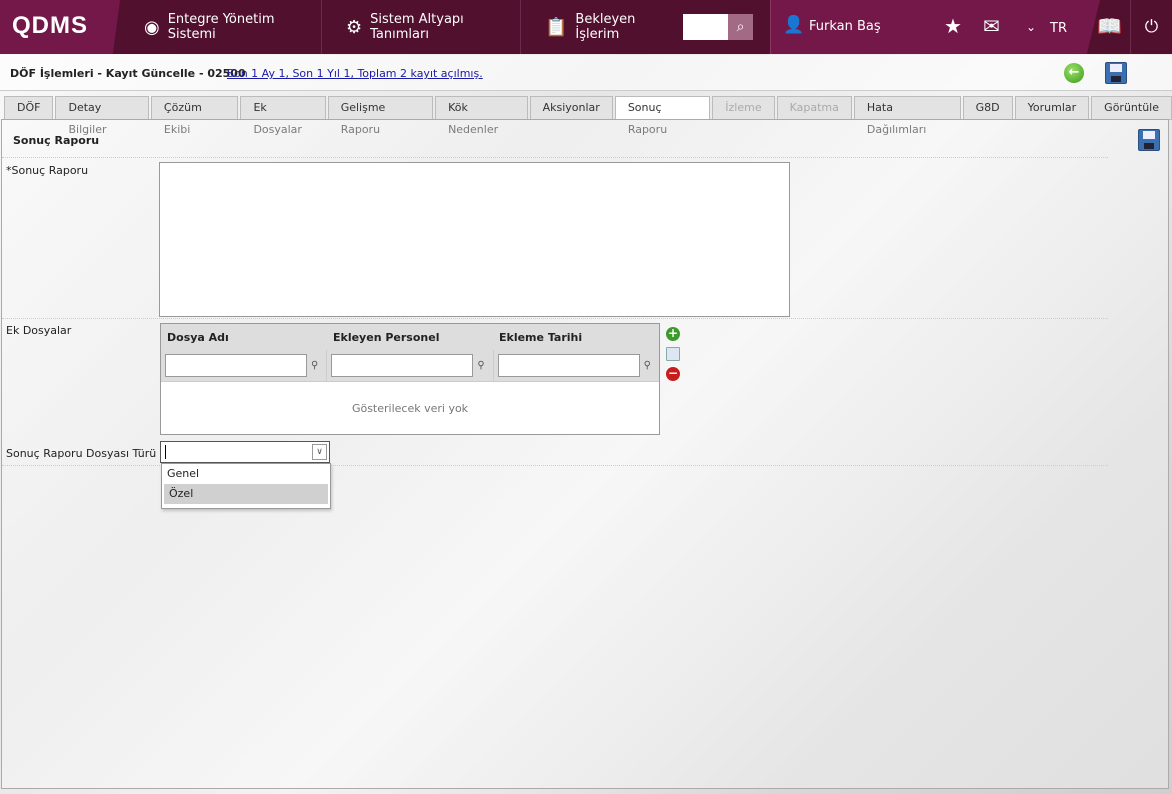 The width and height of the screenshot is (1172, 794). What do you see at coordinates (128, 73) in the screenshot?
I see `page-title: DÖF İşlemleri - Kayıt Güncelle - 02500` at bounding box center [128, 73].